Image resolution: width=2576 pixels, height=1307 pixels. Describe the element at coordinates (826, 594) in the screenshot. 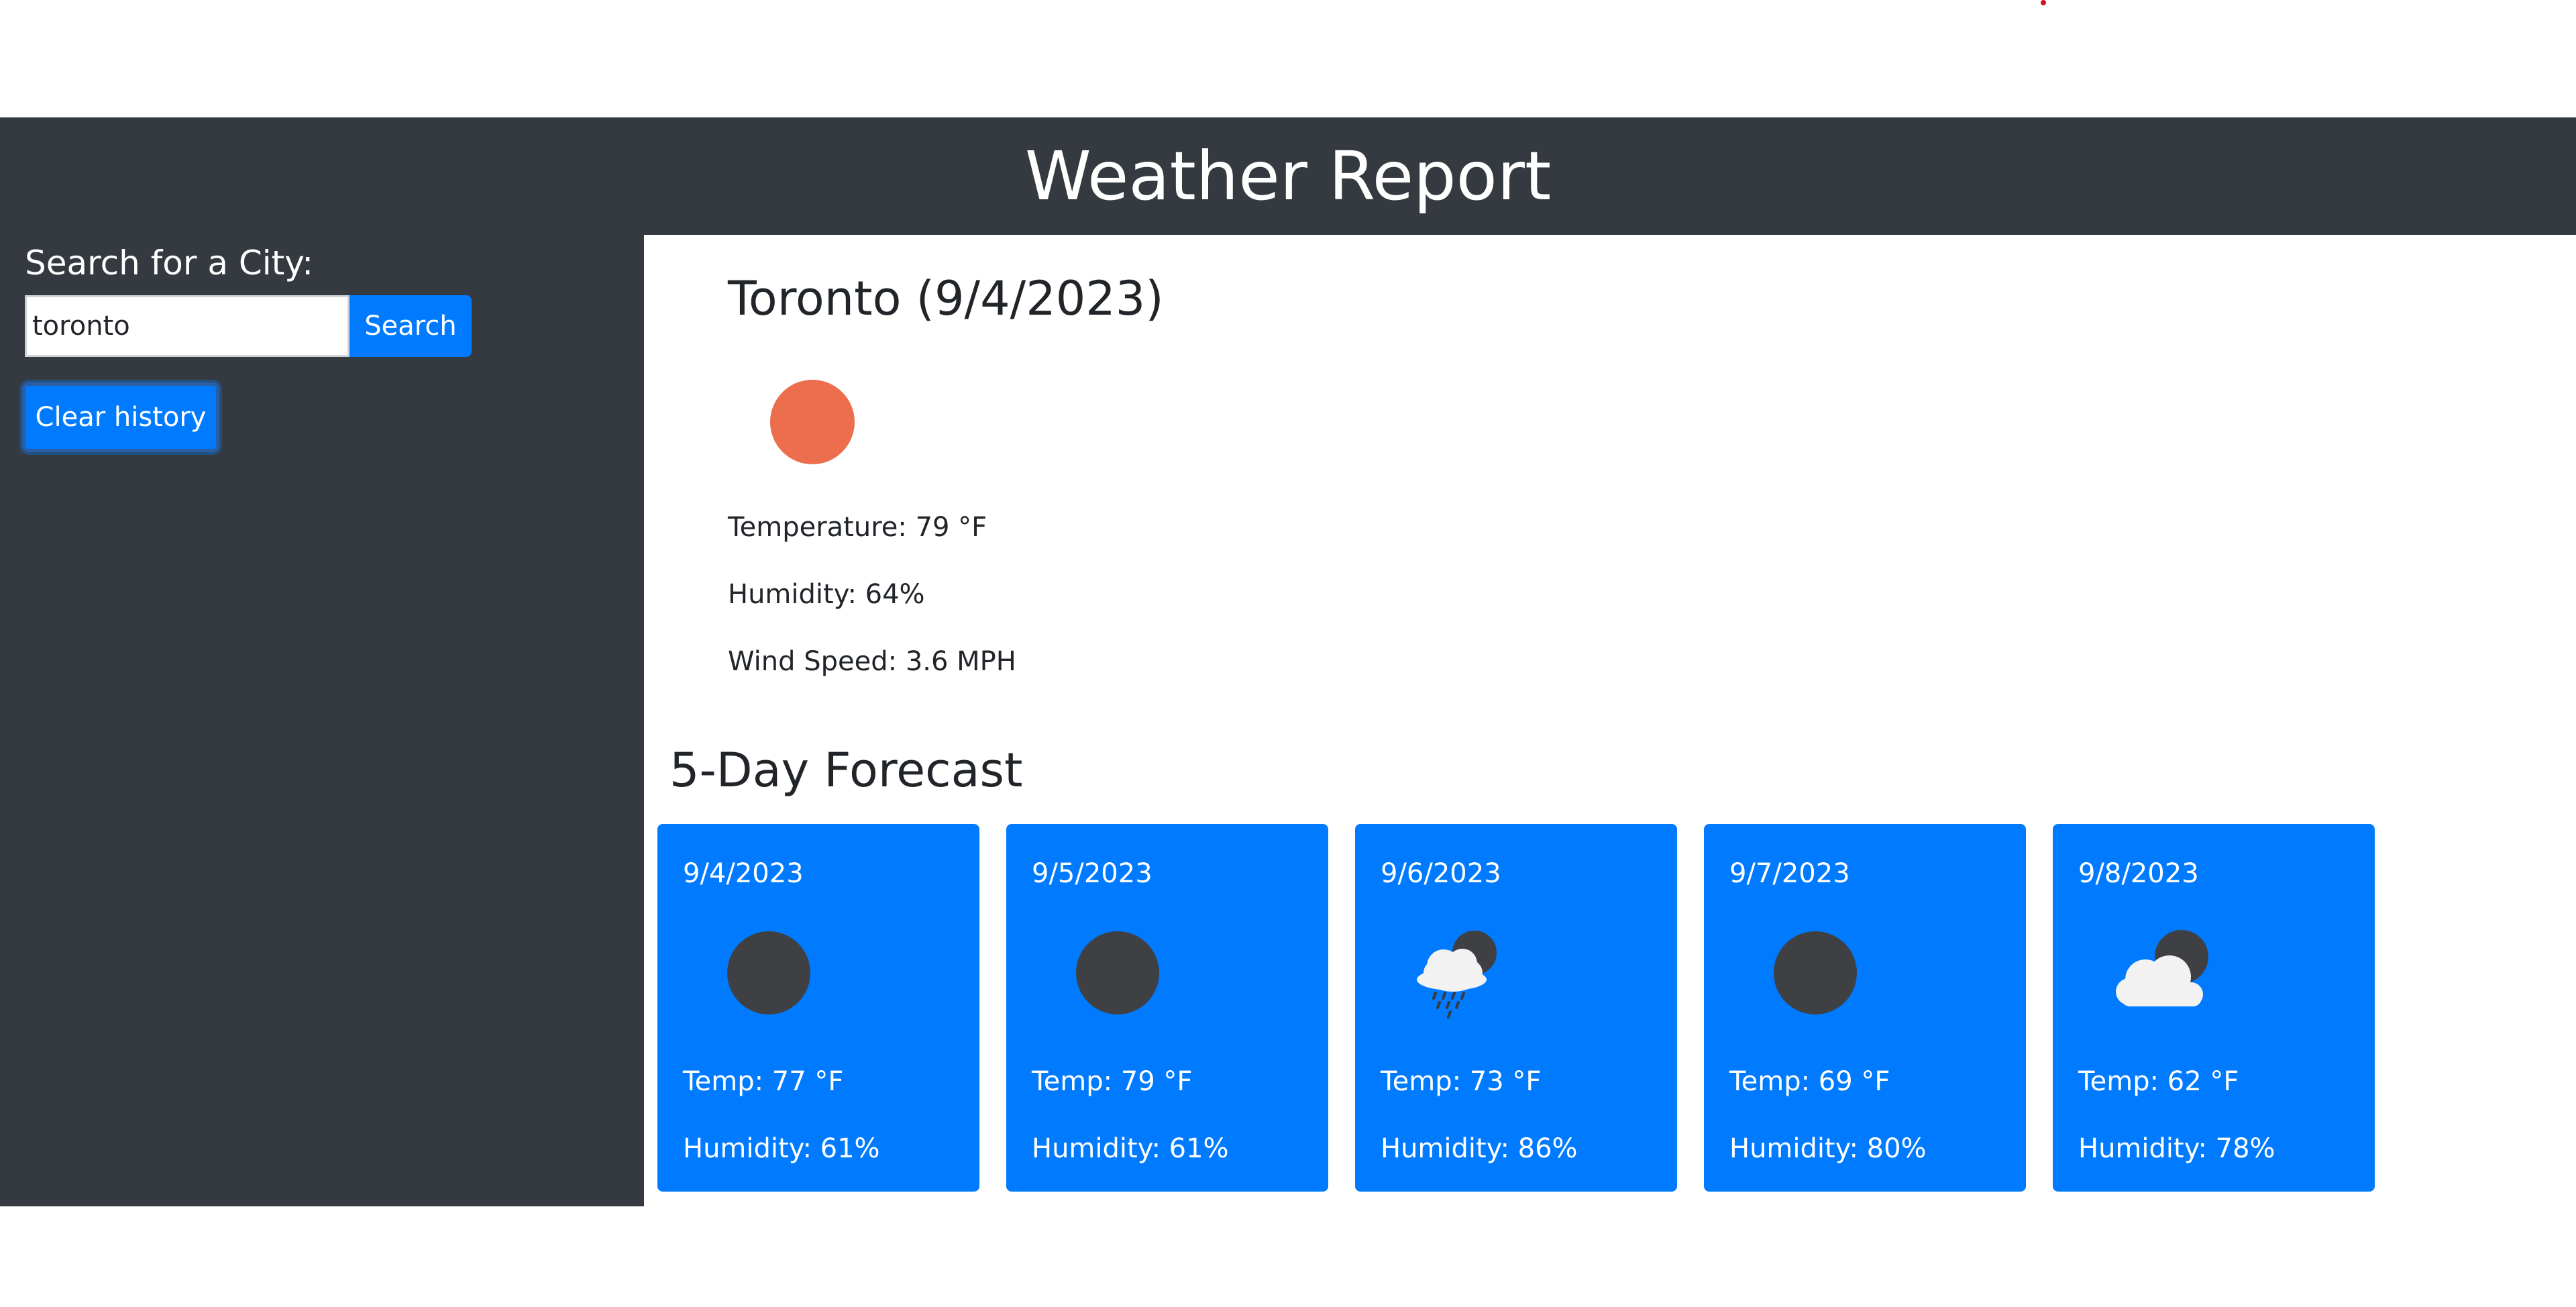

I see `current-humidity: Humidity: 64%` at that location.